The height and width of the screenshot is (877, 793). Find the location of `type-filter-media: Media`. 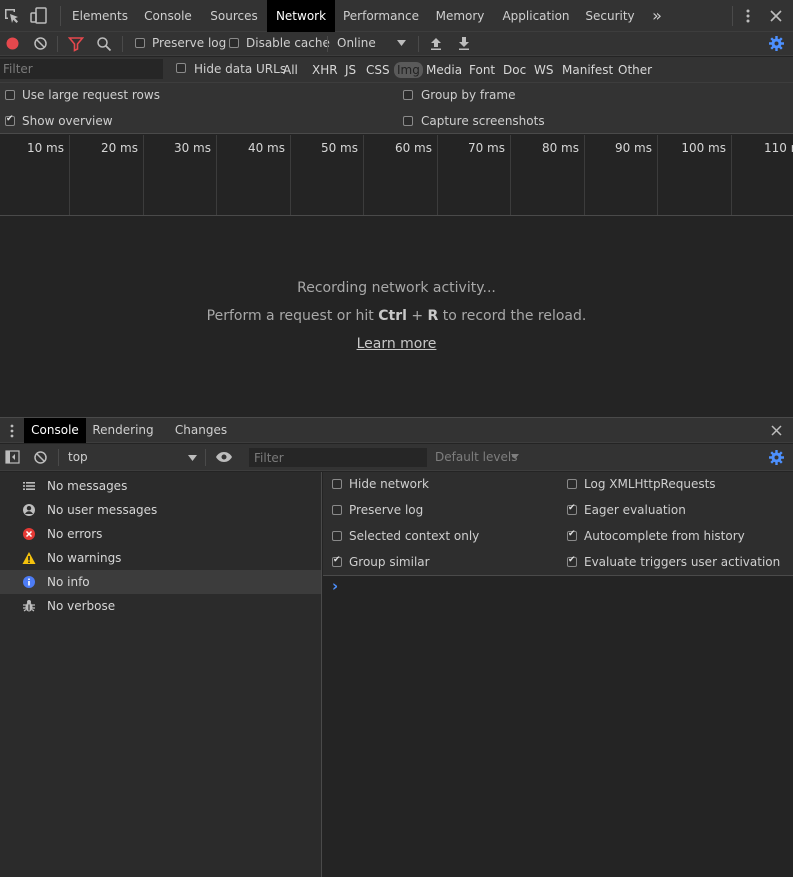

type-filter-media: Media is located at coordinates (444, 70).